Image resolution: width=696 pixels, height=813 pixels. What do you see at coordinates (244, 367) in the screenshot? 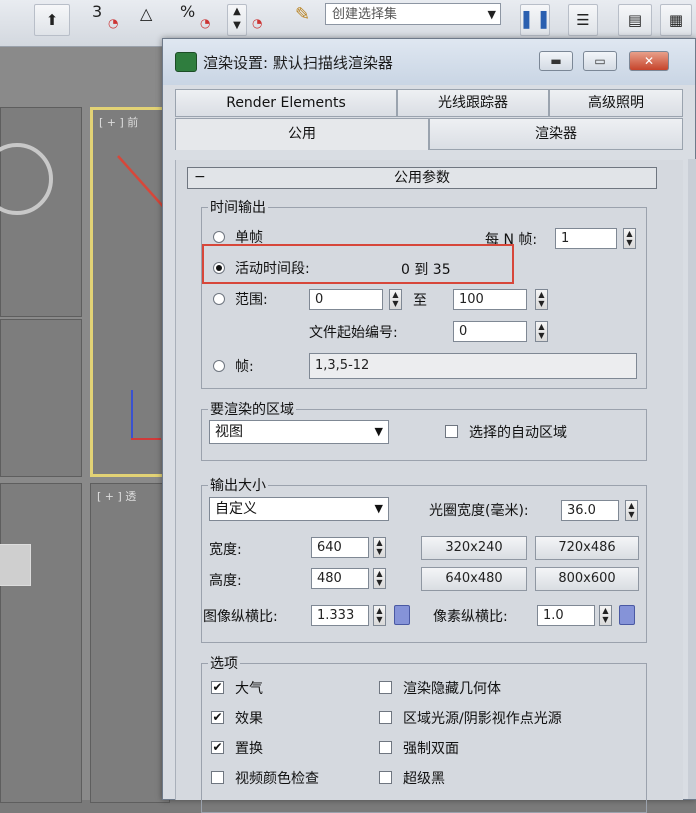
I see `frames-label: 帧:` at bounding box center [244, 367].